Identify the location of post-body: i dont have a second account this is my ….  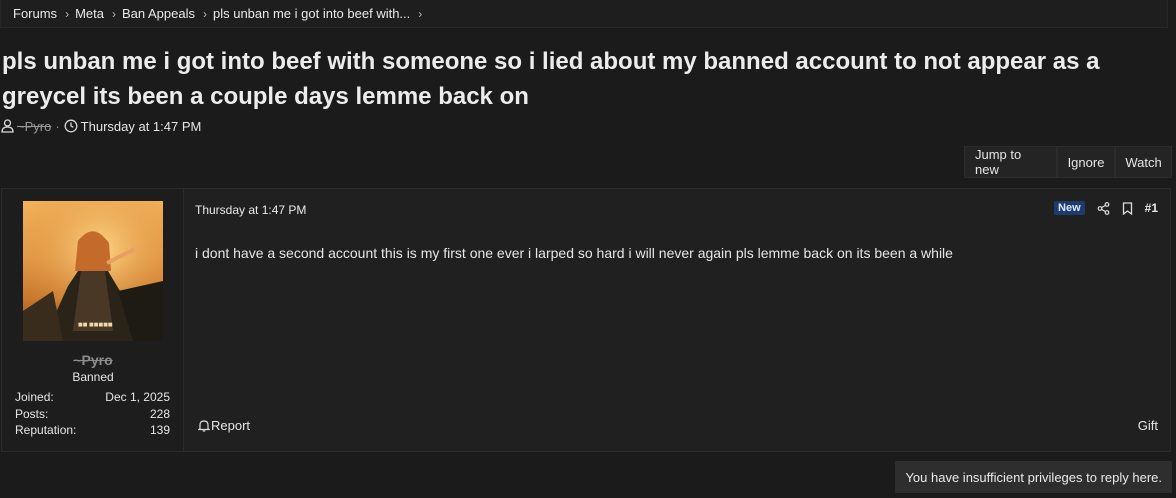
(574, 253).